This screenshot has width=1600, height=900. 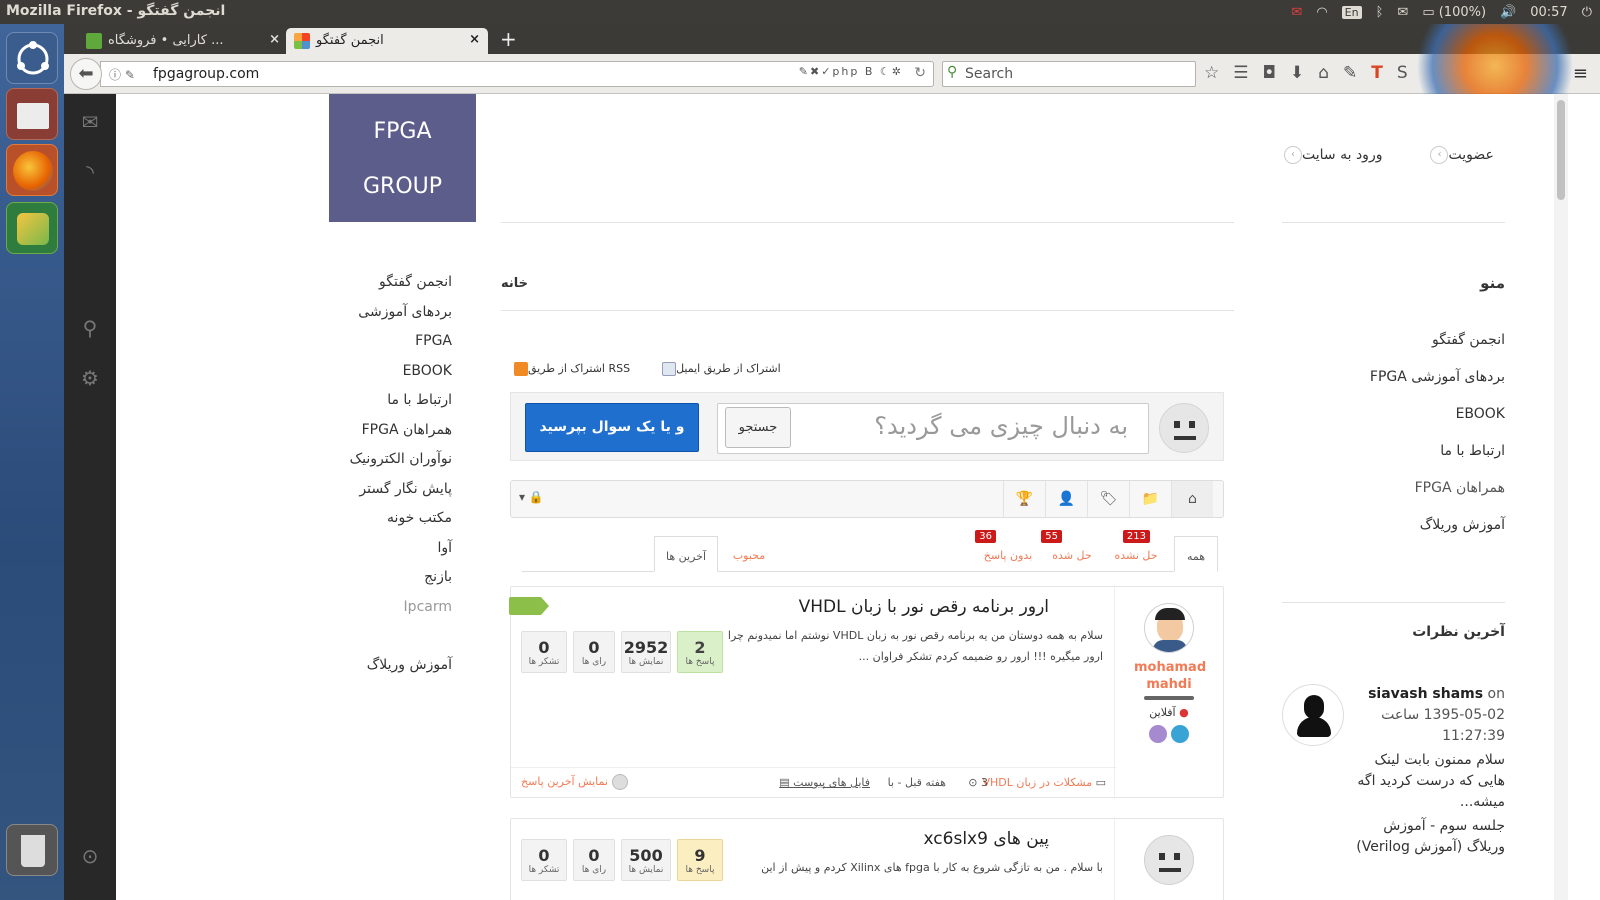 I want to click on left-menu-item: آموزش وریلاگ, so click(x=394, y=672).